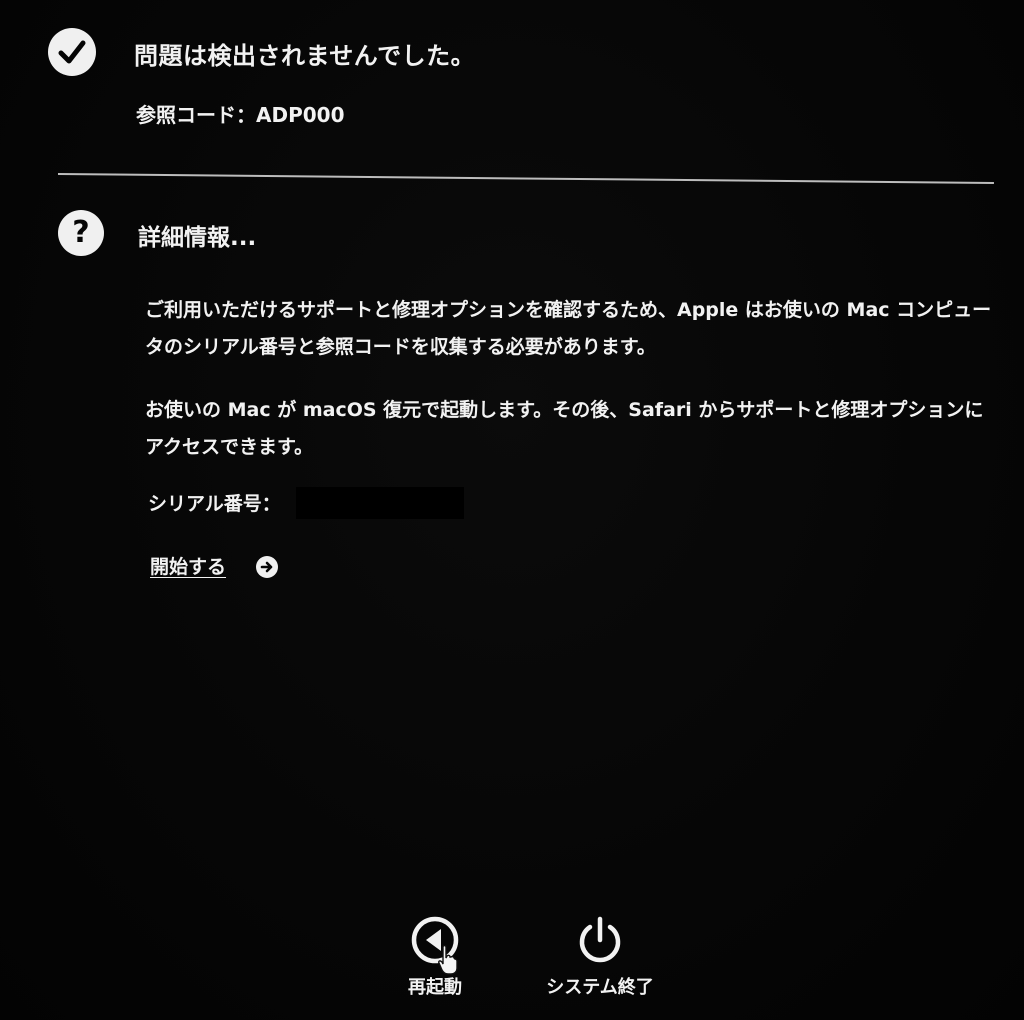 This screenshot has width=1024, height=1020. Describe the element at coordinates (240, 115) in the screenshot. I see `reference-code: 参照コード：ADP000` at that location.